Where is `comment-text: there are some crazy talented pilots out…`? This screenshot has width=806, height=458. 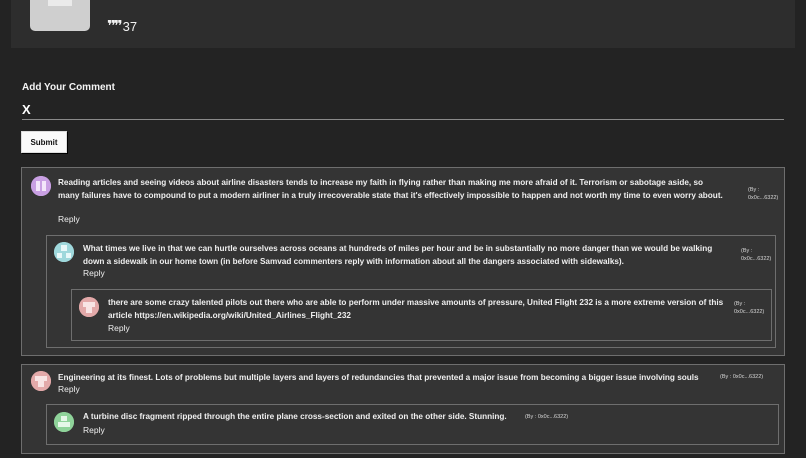
comment-text: there are some crazy talented pilots out… is located at coordinates (416, 309).